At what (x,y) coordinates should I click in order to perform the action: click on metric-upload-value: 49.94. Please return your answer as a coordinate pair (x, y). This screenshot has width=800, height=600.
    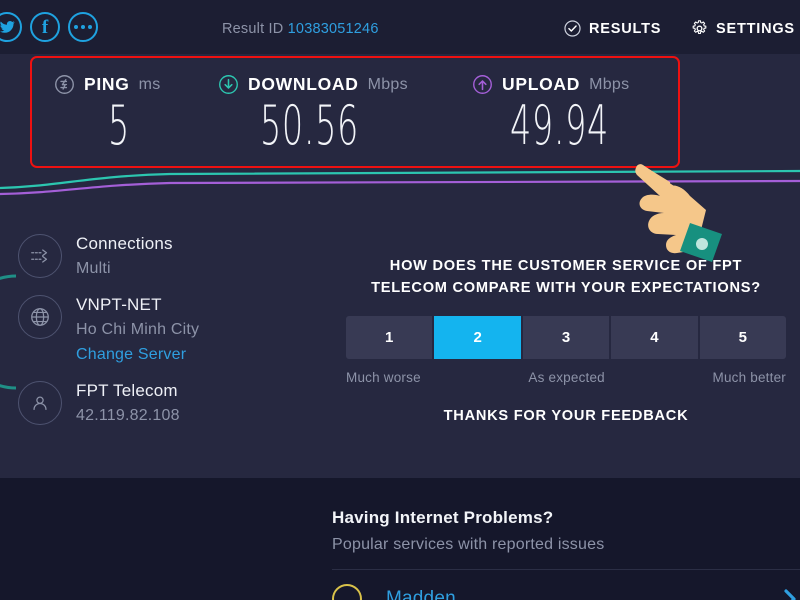
    Looking at the image, I should click on (559, 125).